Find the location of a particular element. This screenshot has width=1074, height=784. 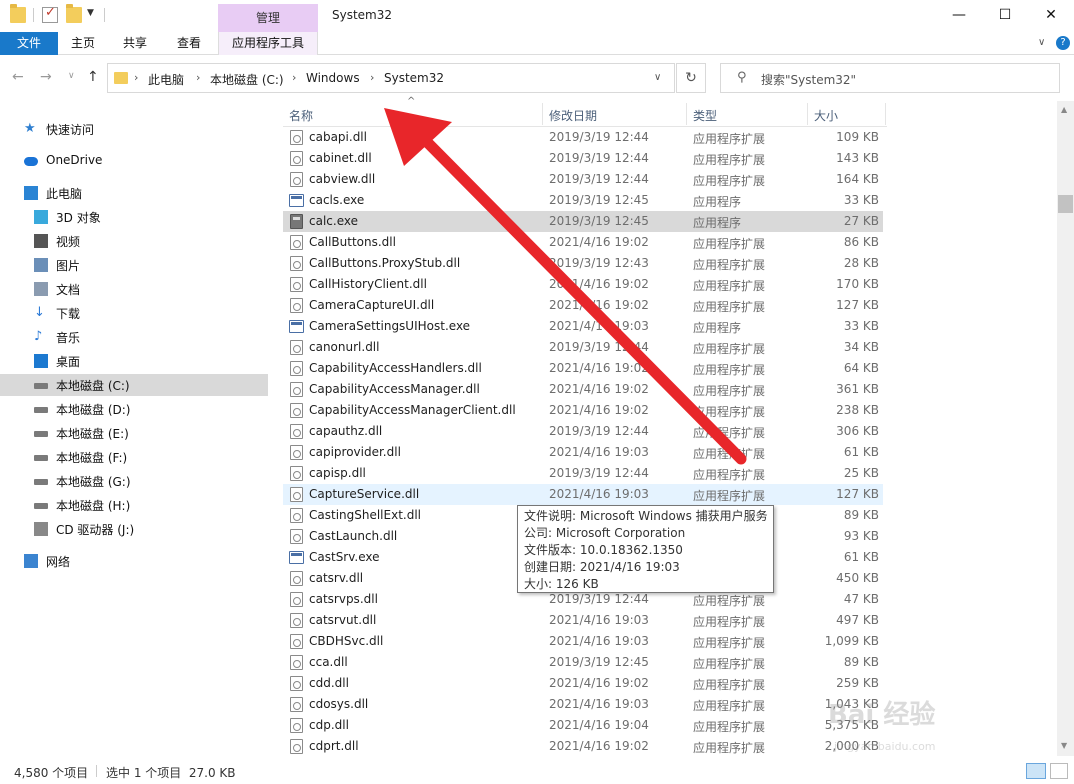

sidebar-item-11: 本地磁盘 (D:) is located at coordinates (134, 409).